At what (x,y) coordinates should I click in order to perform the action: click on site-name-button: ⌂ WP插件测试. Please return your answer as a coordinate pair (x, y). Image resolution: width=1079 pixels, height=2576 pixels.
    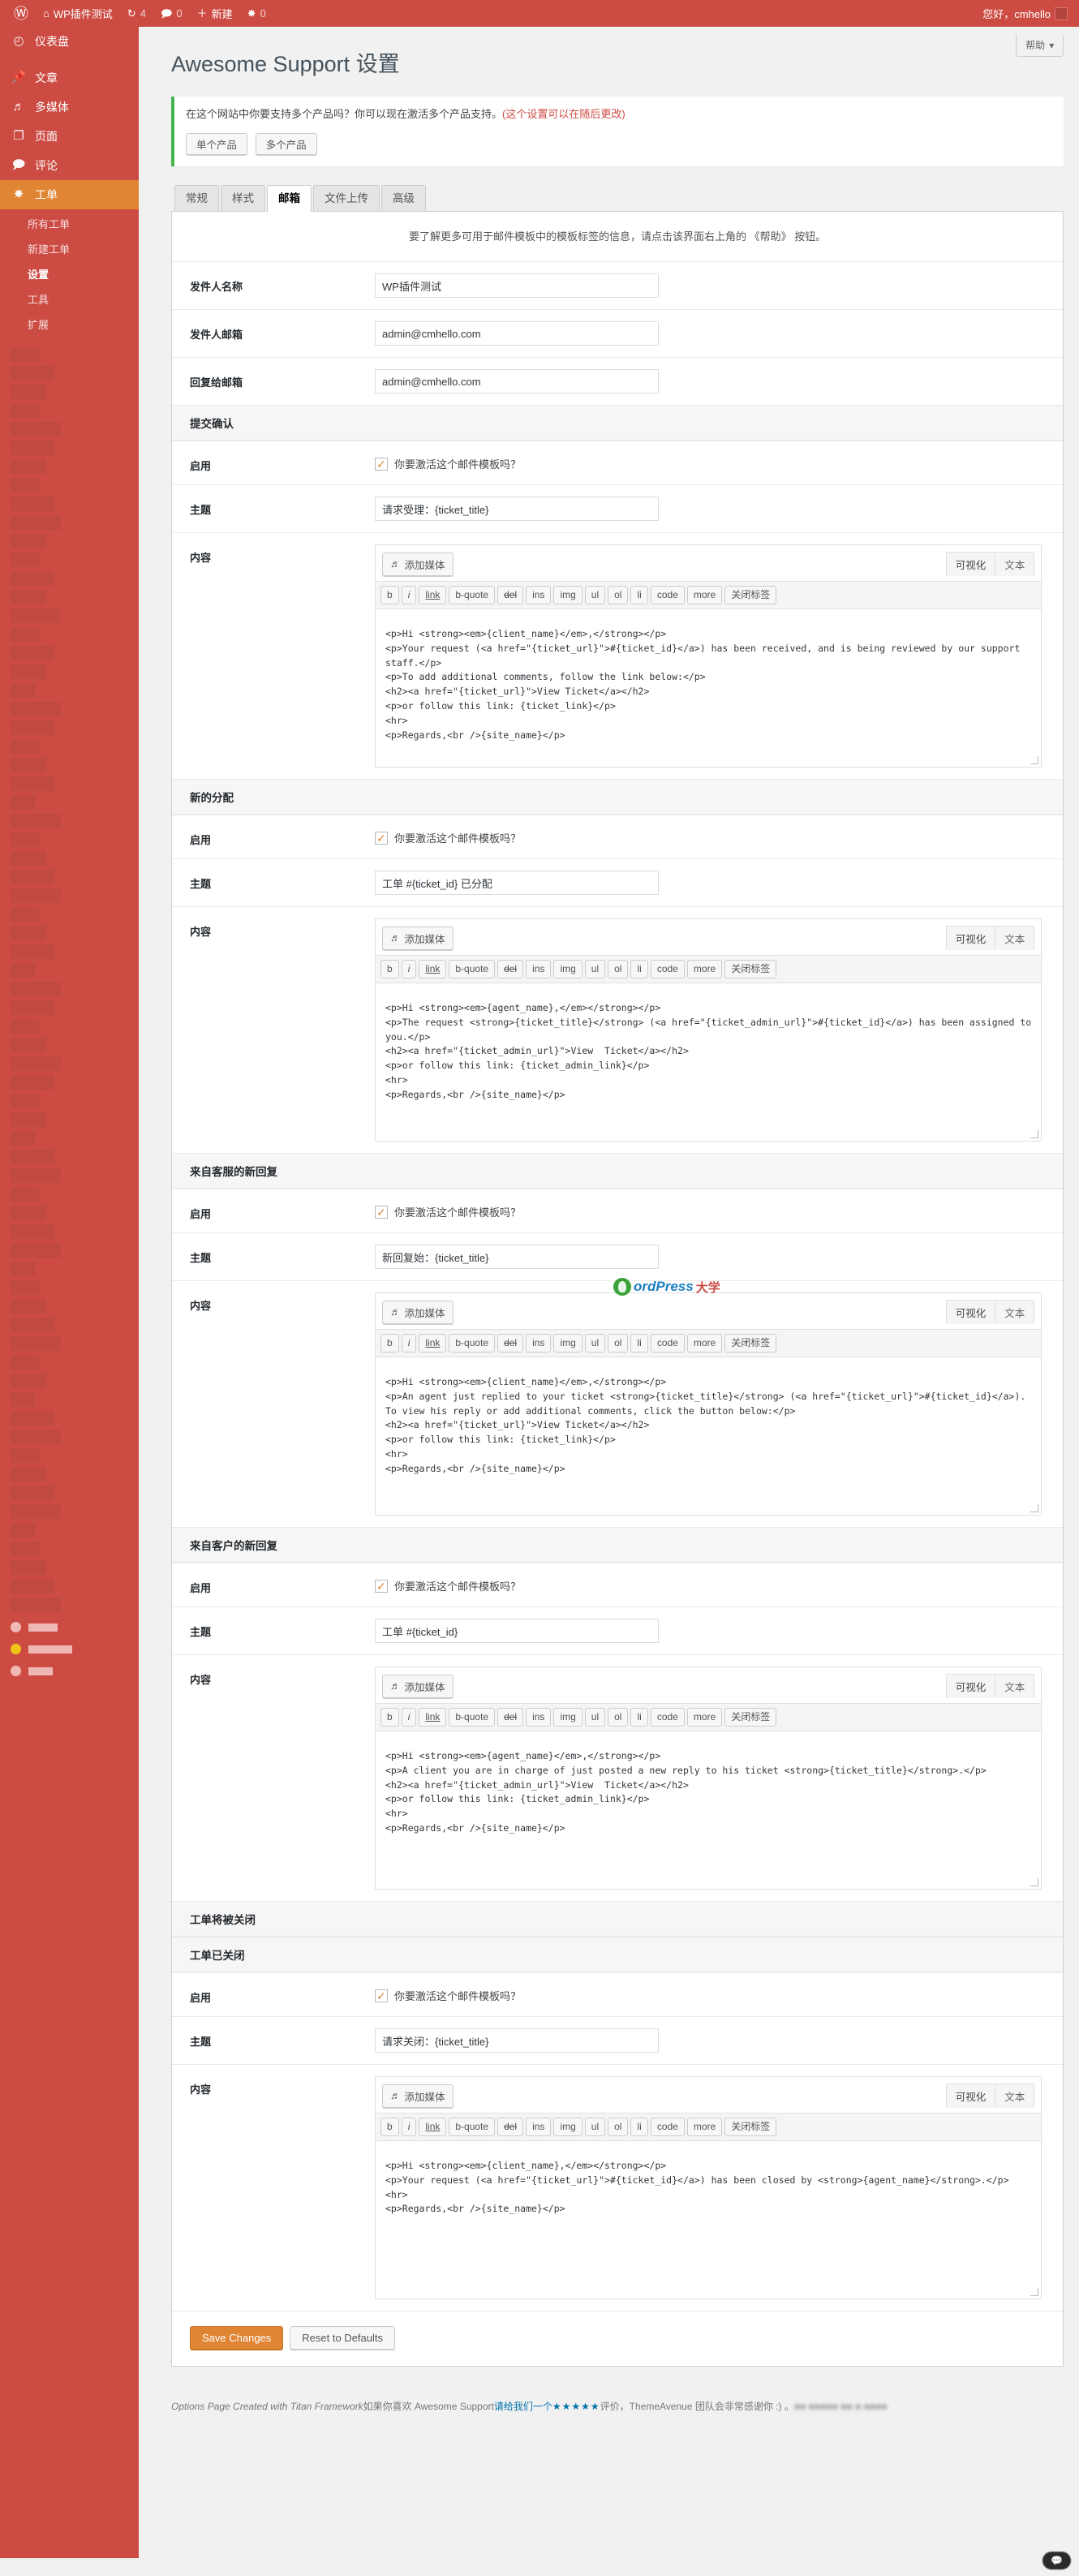
    Looking at the image, I should click on (78, 13).